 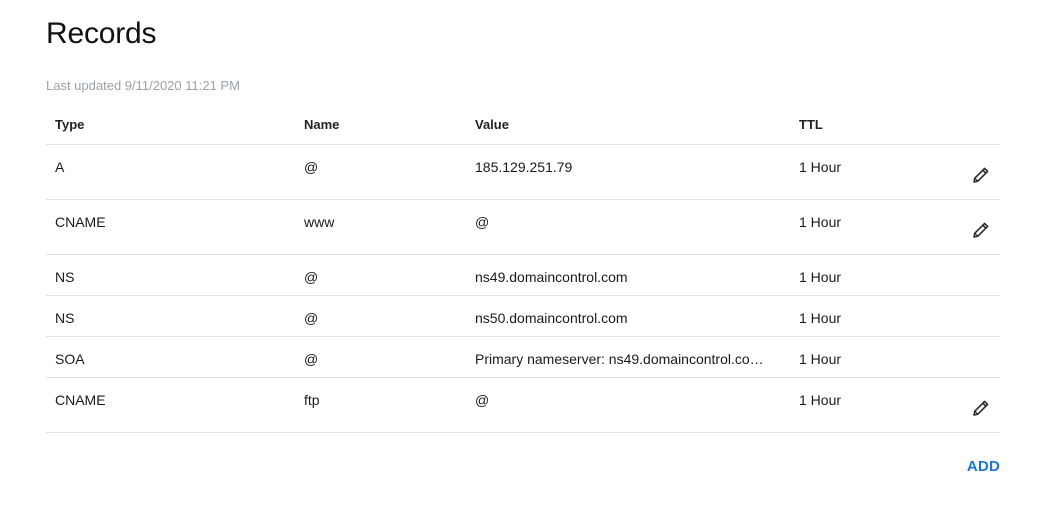 What do you see at coordinates (380, 227) in the screenshot?
I see `cell-name: www` at bounding box center [380, 227].